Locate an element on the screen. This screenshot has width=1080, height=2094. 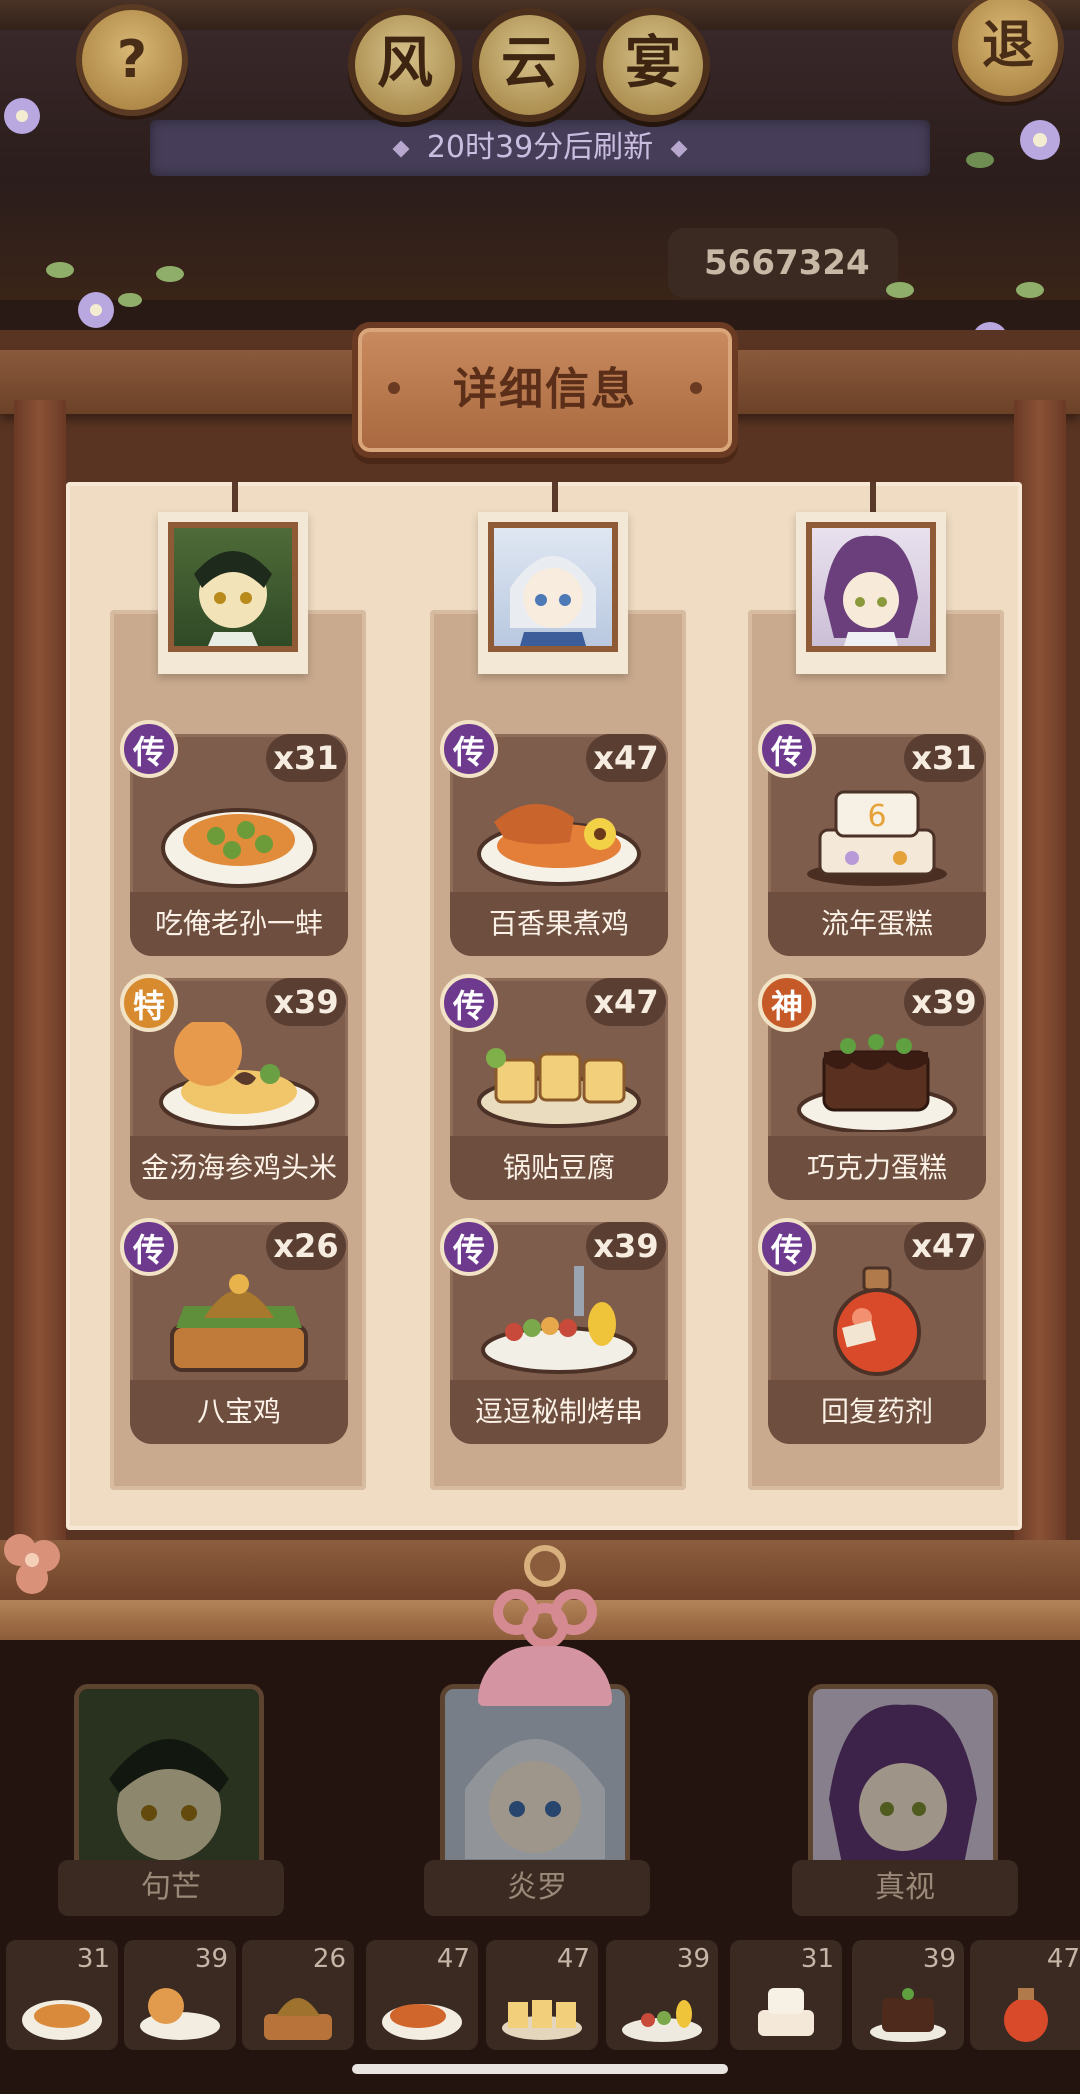
title-char-feng: 风 is located at coordinates (405, 65).